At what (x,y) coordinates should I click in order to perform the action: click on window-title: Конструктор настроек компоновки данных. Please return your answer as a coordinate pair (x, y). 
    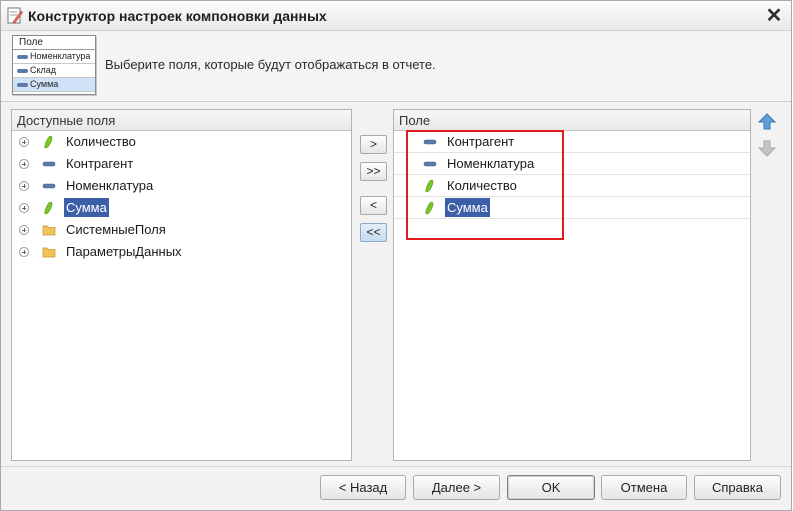
    Looking at the image, I should click on (177, 16).